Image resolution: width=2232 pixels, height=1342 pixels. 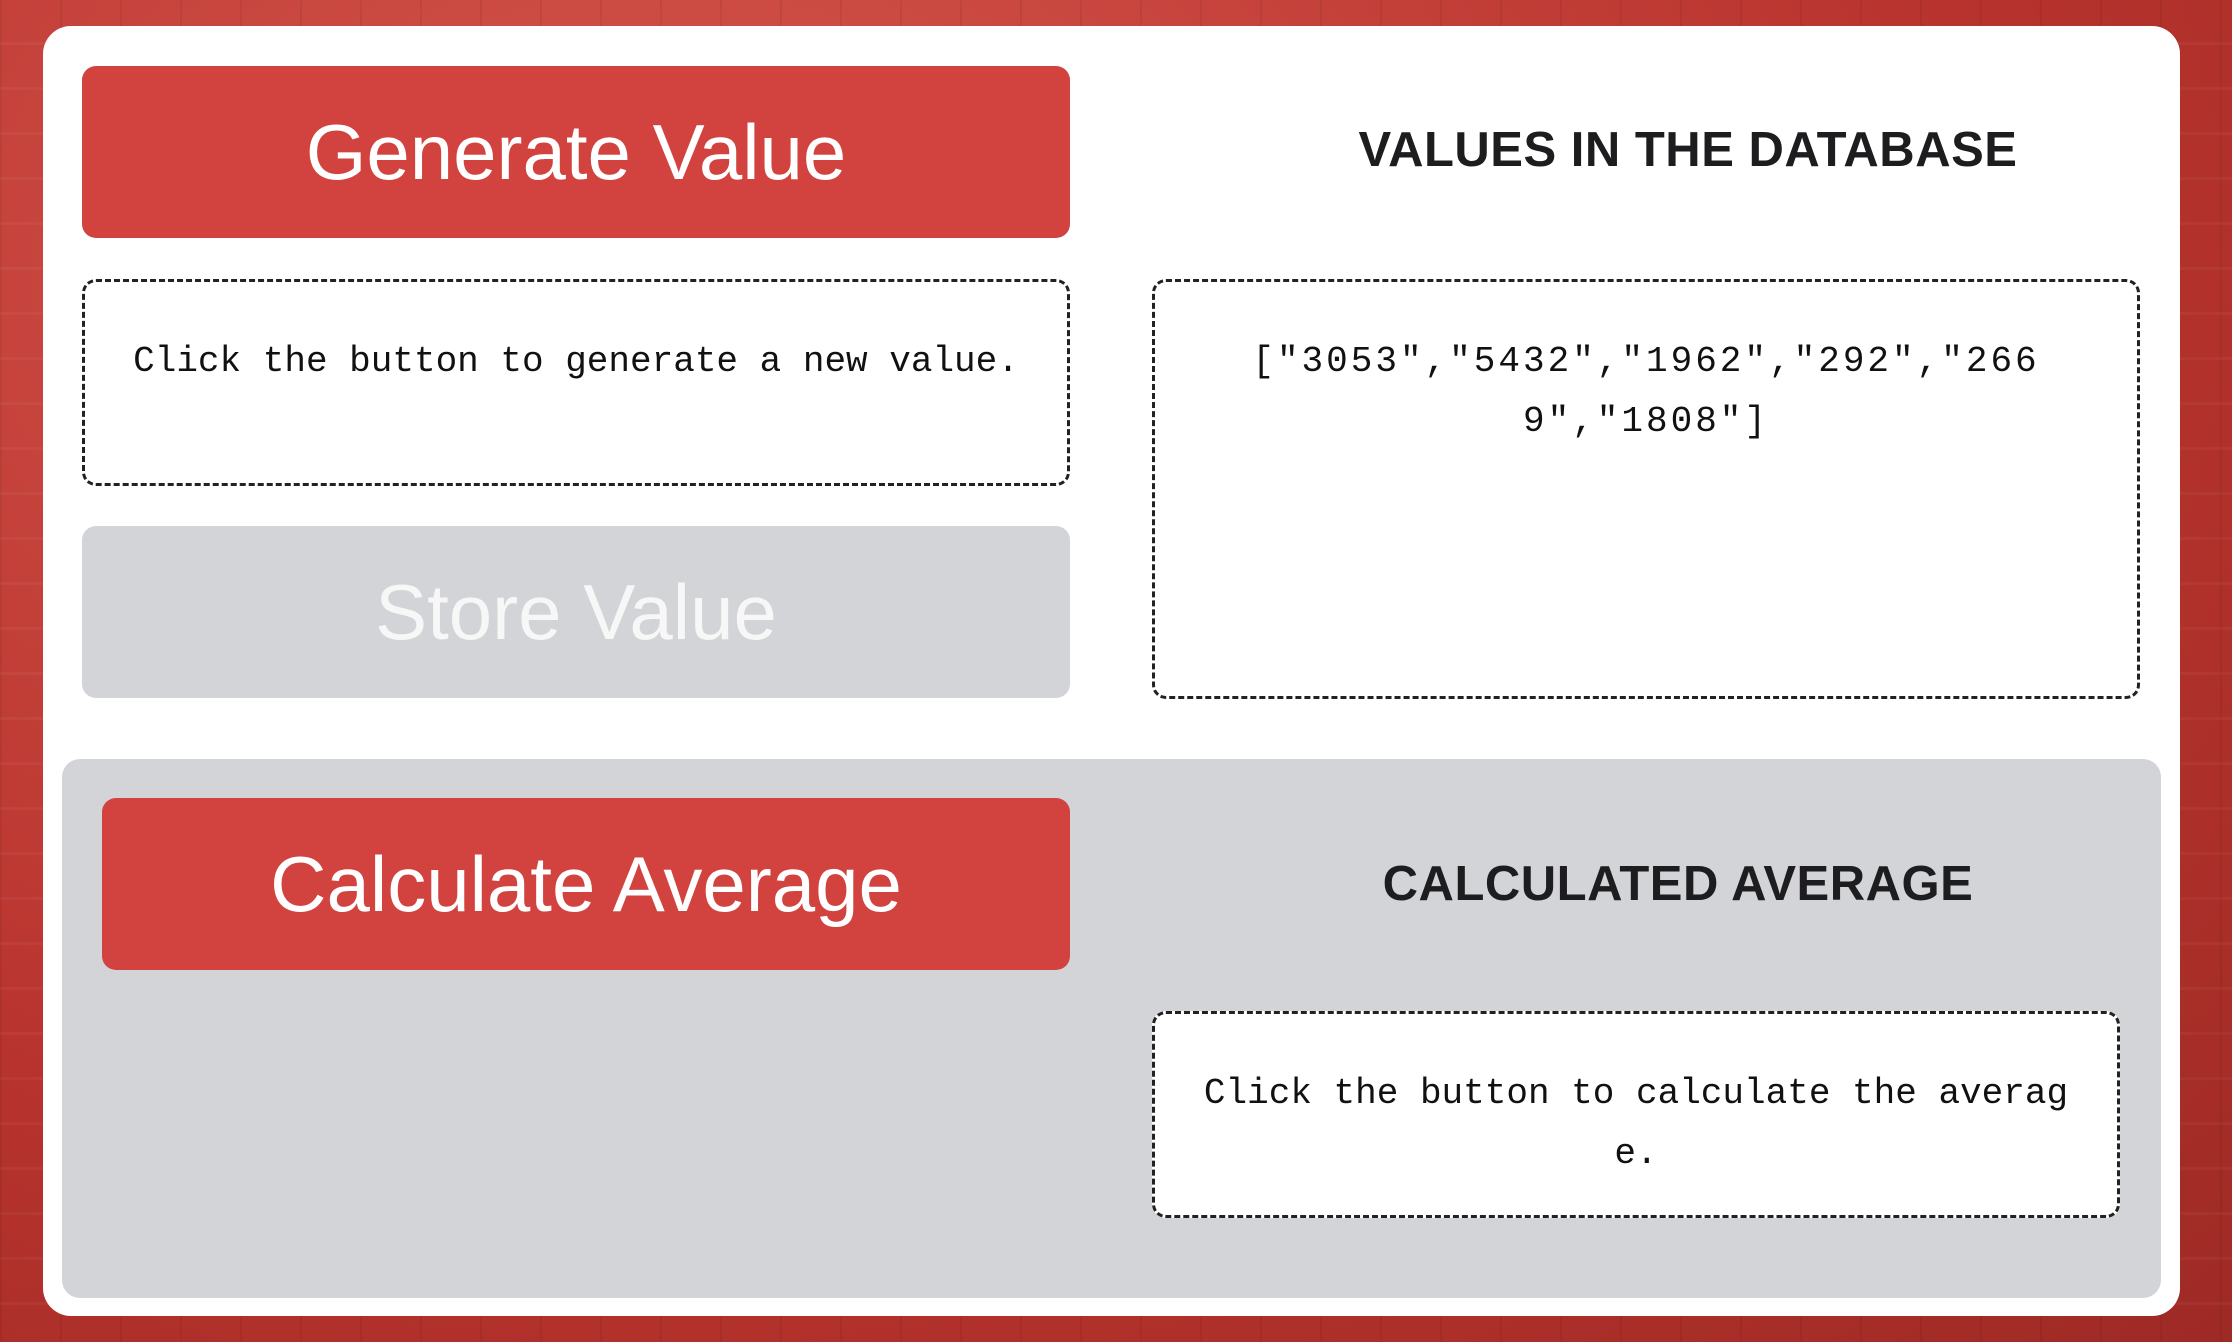 I want to click on database-heading: VALUES IN THE DATABASE, so click(x=1688, y=150).